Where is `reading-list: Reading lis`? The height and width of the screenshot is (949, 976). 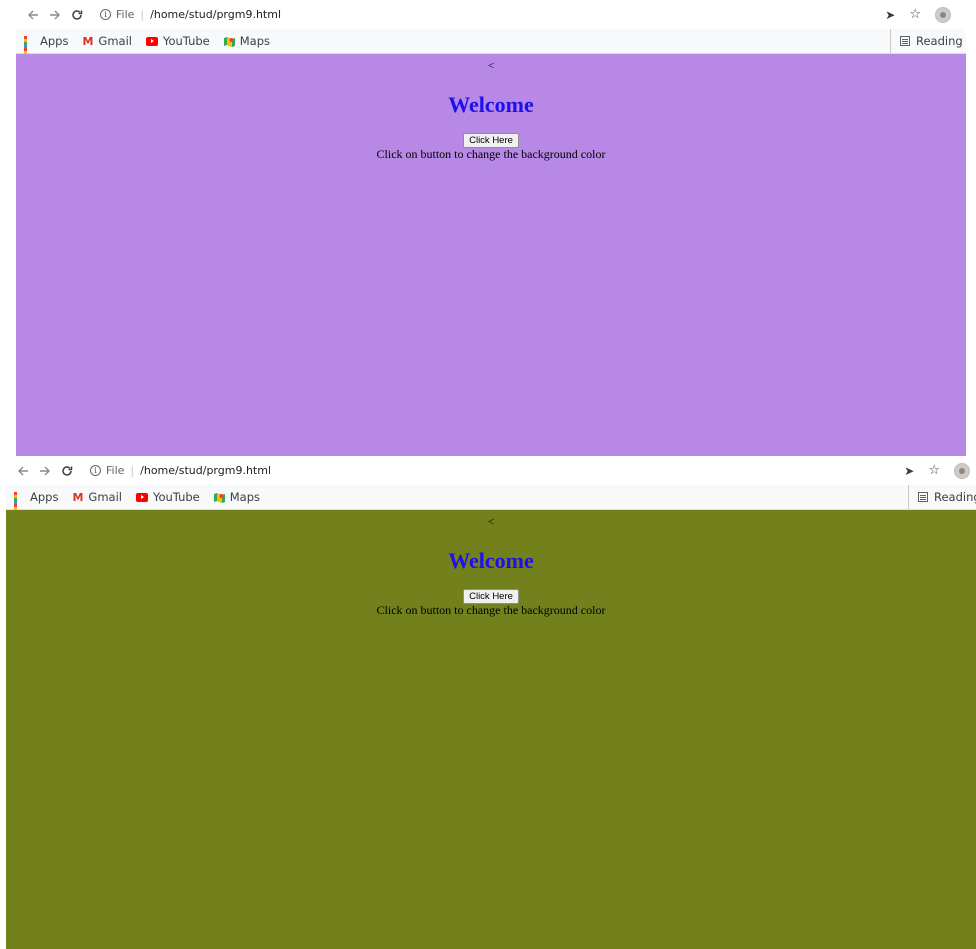
reading-list: Reading lis is located at coordinates (928, 41).